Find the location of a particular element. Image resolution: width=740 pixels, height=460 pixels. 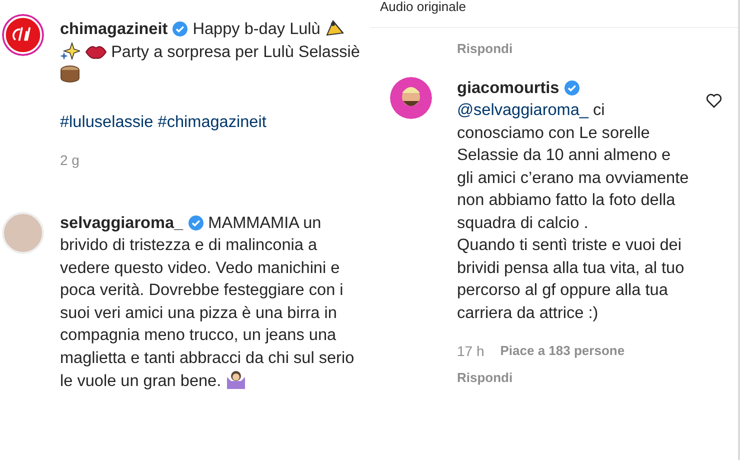

username: giacomourtis is located at coordinates (508, 87).